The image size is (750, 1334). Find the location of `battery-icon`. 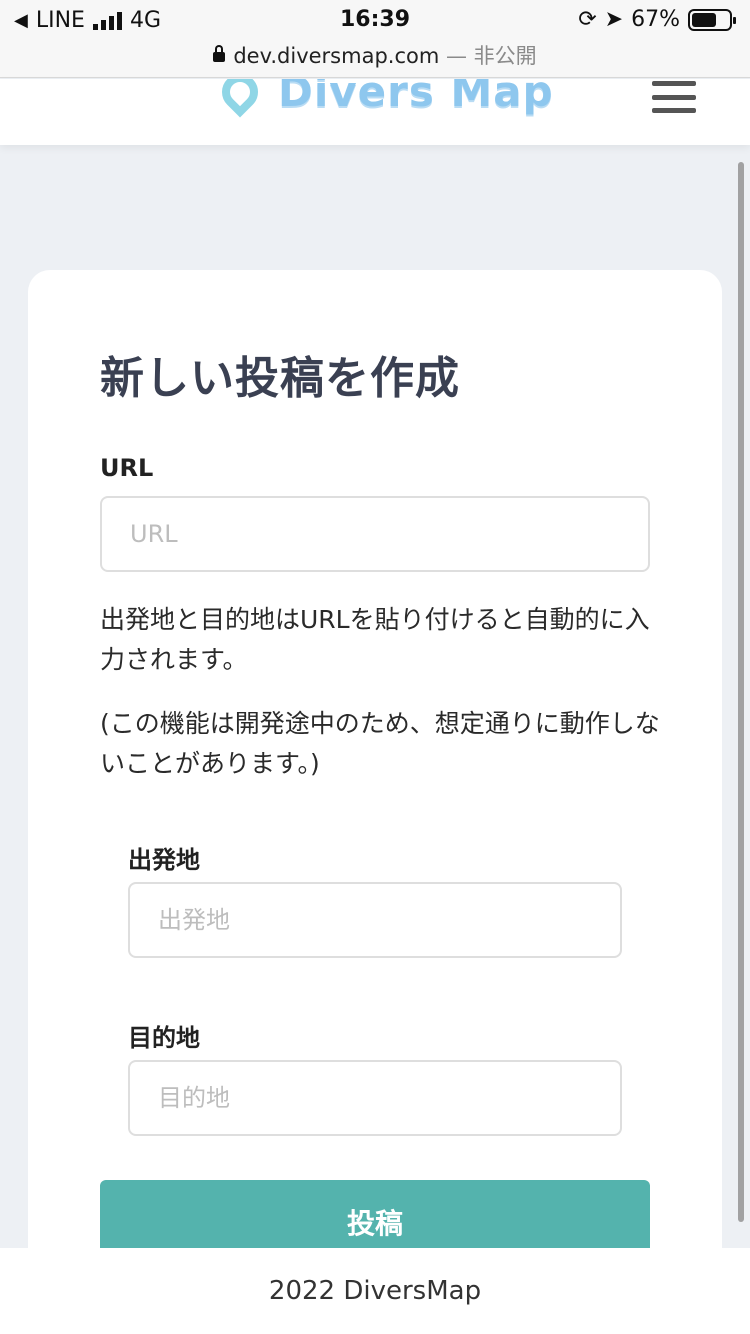

battery-icon is located at coordinates (712, 19).